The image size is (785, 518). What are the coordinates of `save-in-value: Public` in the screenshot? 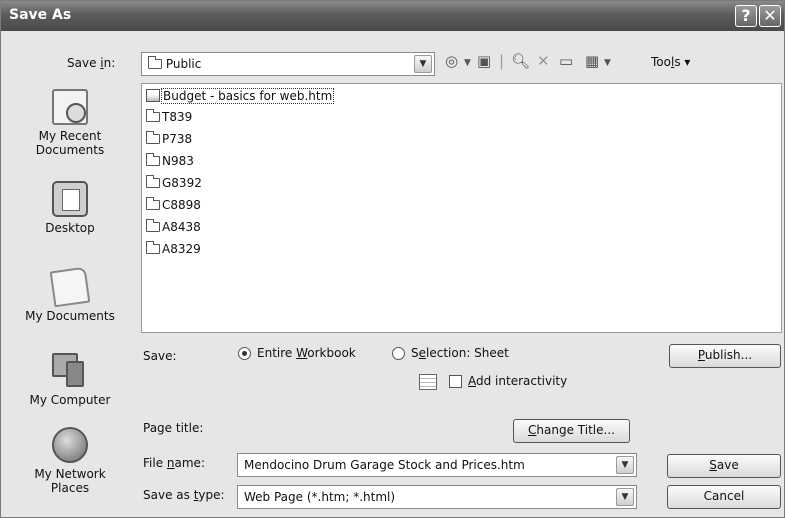 It's located at (183, 64).